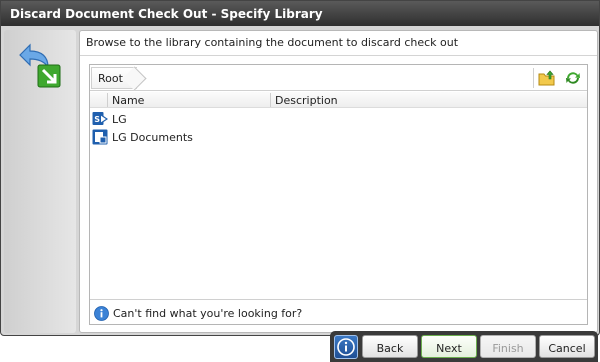  Describe the element at coordinates (119, 119) in the screenshot. I see `list-item-label: LG` at that location.